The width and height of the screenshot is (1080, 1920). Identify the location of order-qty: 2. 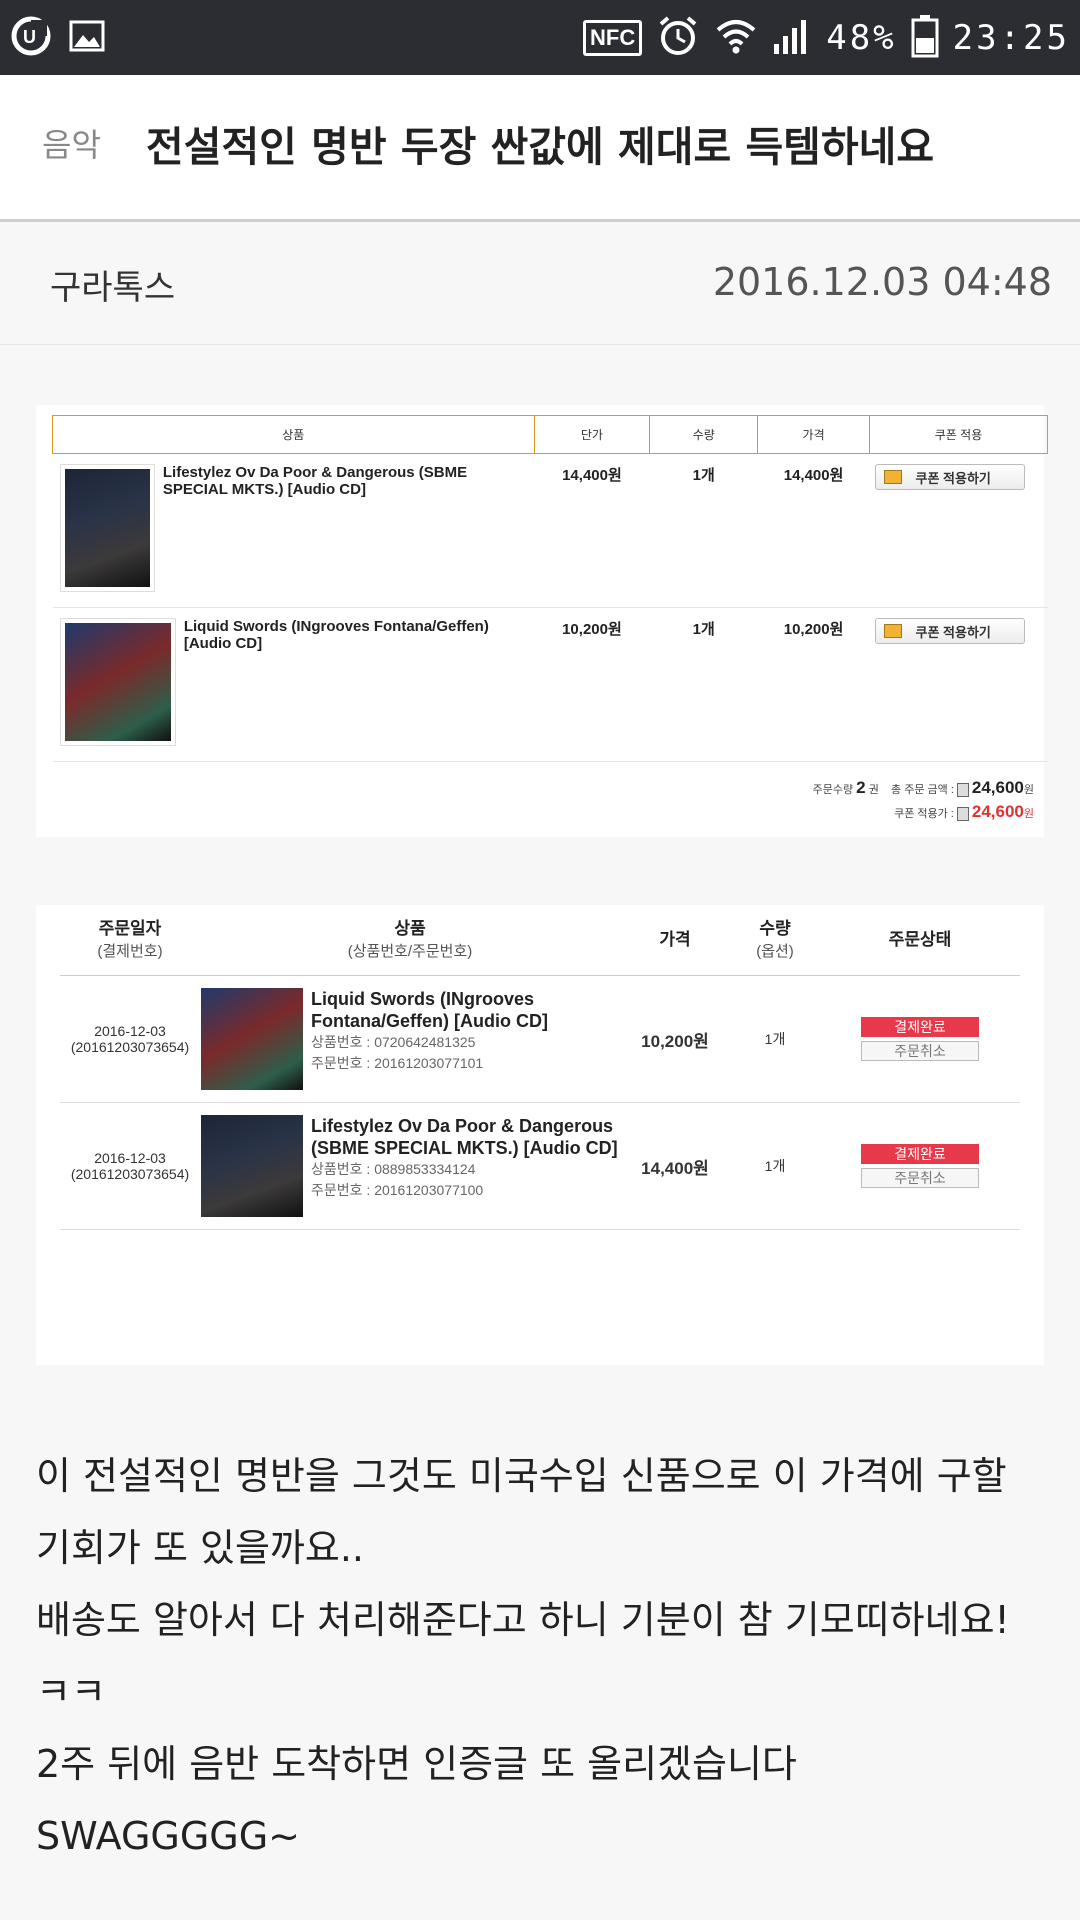
(861, 787).